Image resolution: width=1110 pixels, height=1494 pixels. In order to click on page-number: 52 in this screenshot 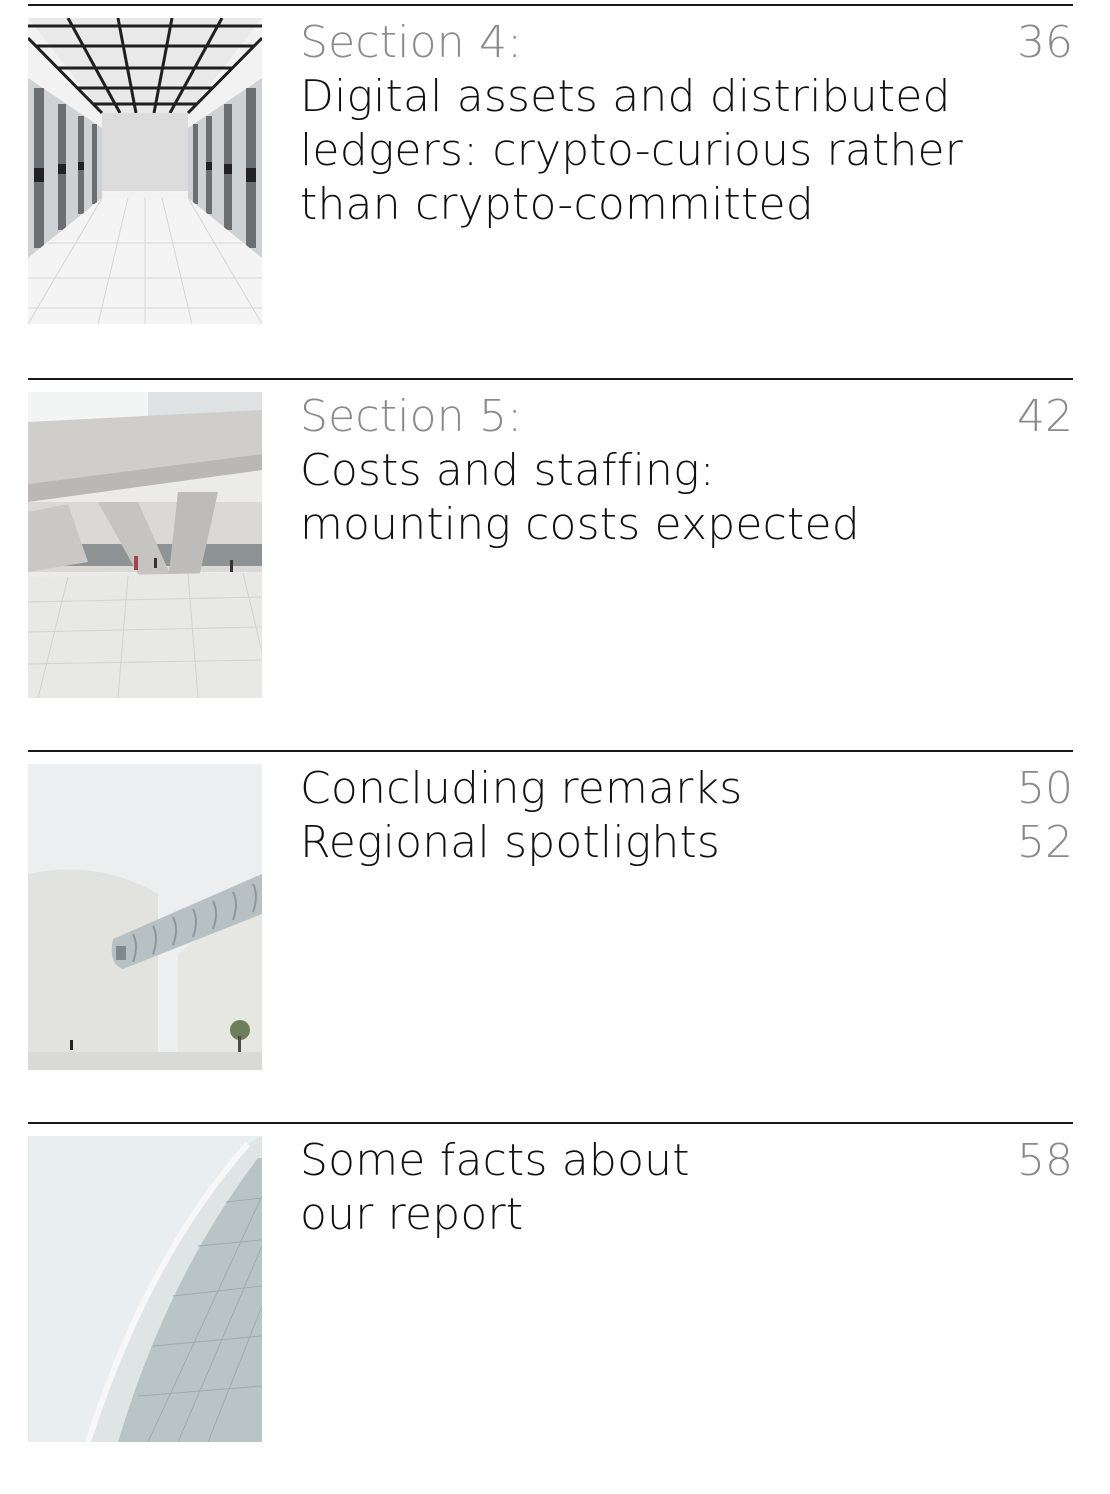, I will do `click(1013, 843)`.